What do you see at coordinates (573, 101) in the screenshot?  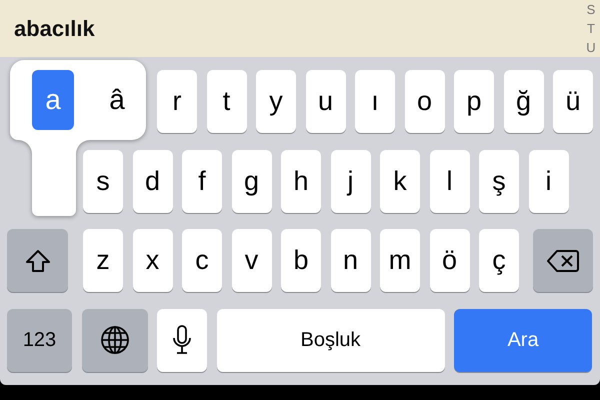 I see `letter-key: ü` at bounding box center [573, 101].